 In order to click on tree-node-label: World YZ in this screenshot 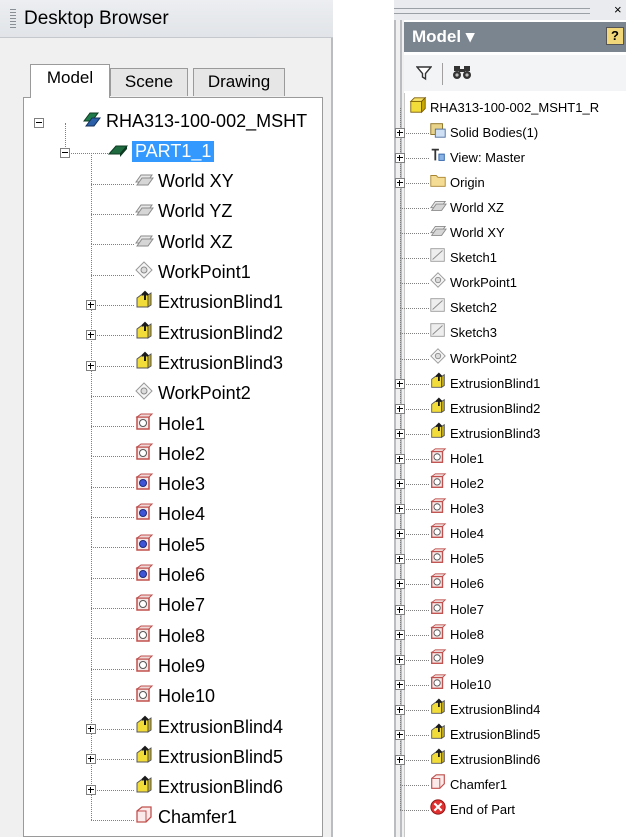, I will do `click(195, 211)`.